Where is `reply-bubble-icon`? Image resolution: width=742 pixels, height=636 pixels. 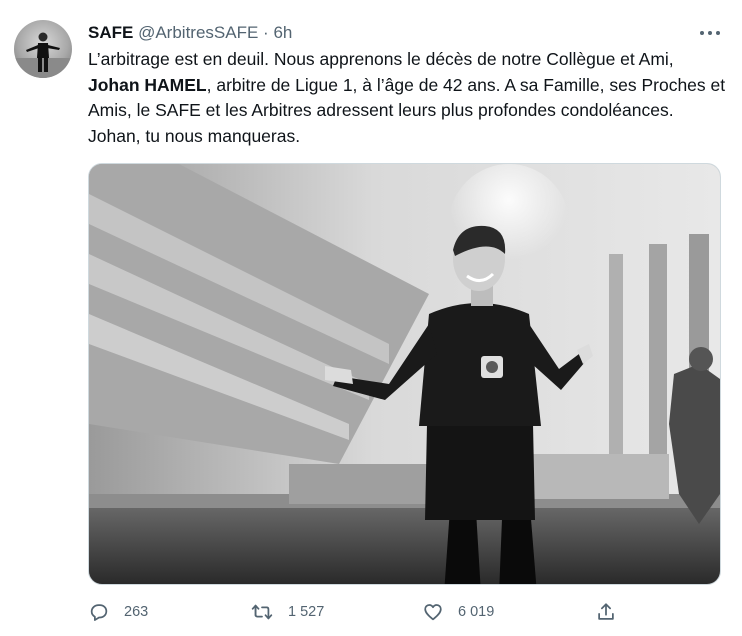 reply-bubble-icon is located at coordinates (99, 612).